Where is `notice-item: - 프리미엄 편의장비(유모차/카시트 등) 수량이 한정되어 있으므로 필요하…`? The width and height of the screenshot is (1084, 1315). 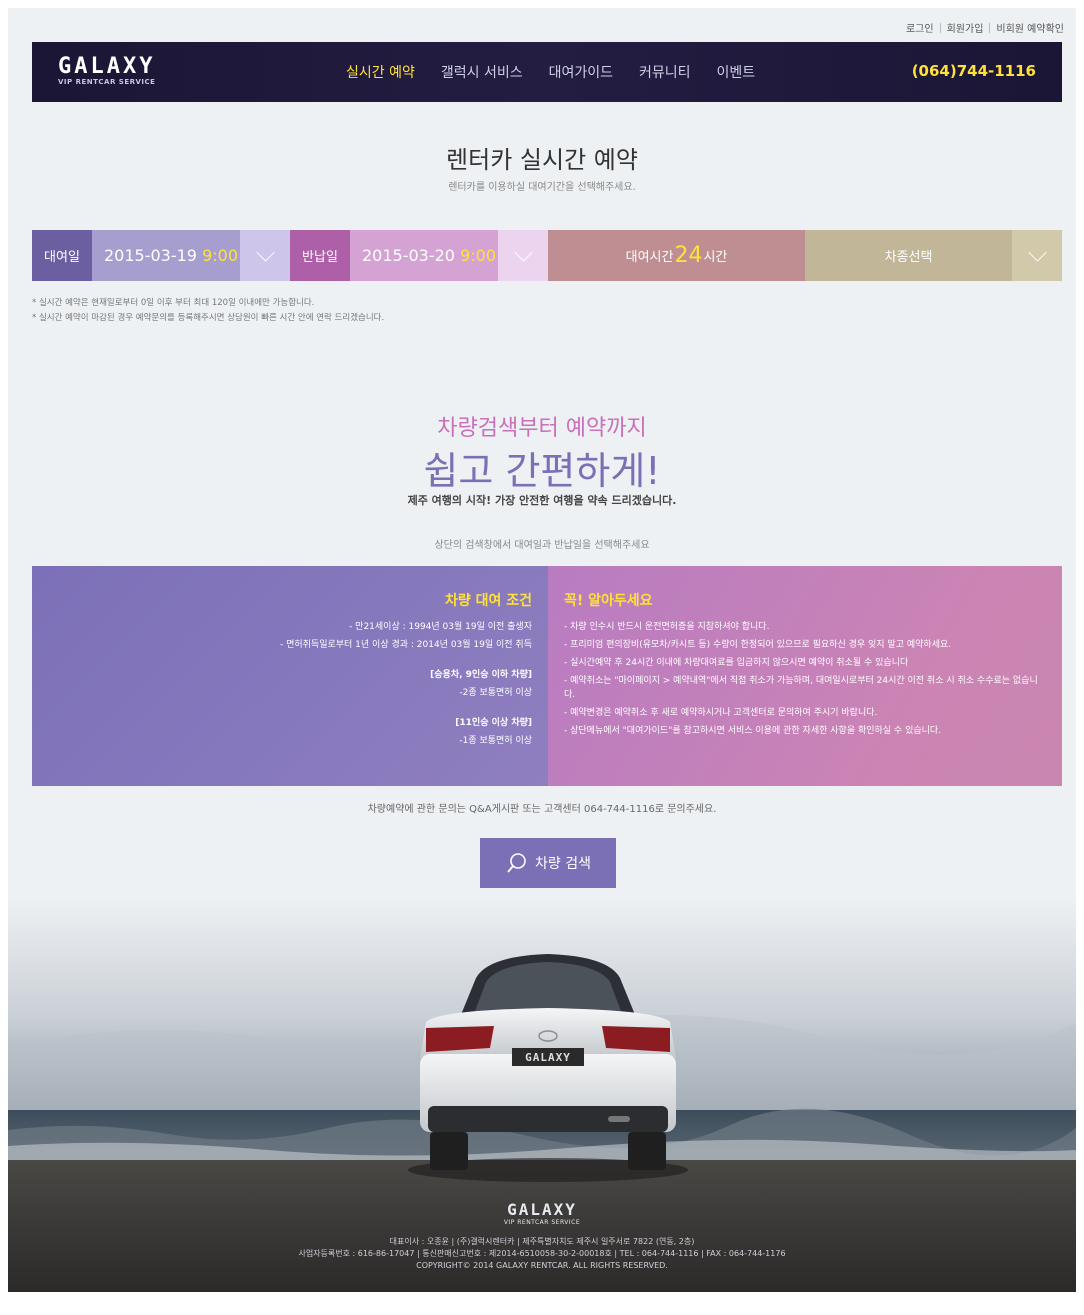 notice-item: - 프리미엄 편의장비(유모차/카시트 등) 수량이 한정되어 있으므로 필요하… is located at coordinates (758, 645).